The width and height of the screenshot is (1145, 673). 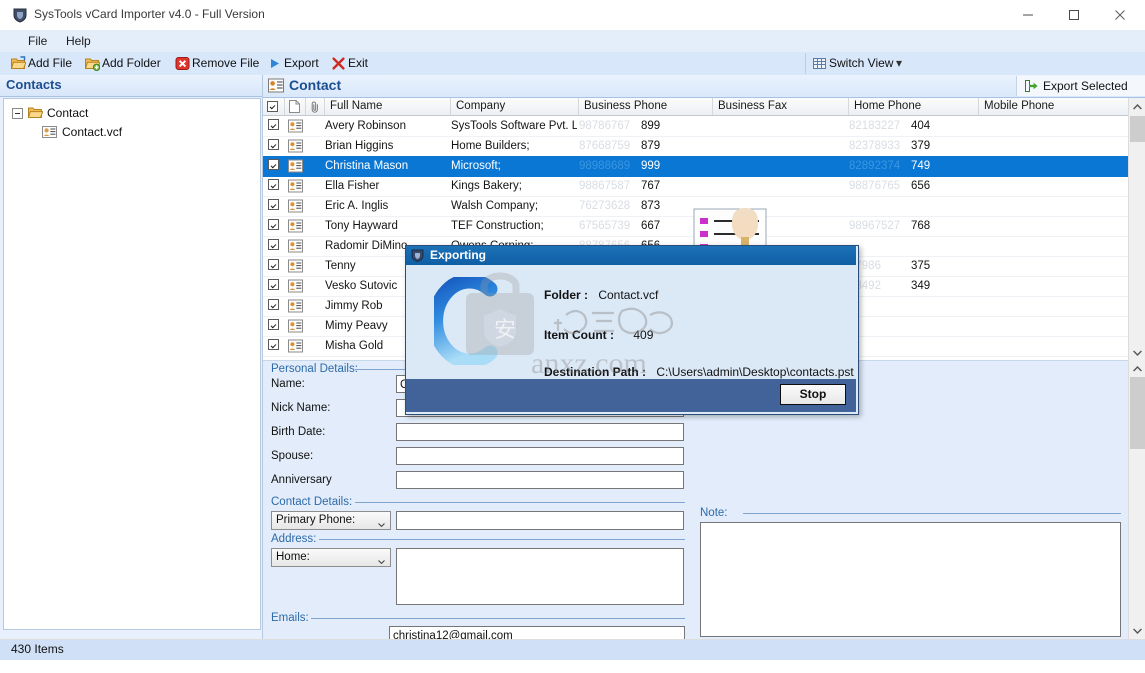 I want to click on column-header-selectall, so click(x=274, y=106).